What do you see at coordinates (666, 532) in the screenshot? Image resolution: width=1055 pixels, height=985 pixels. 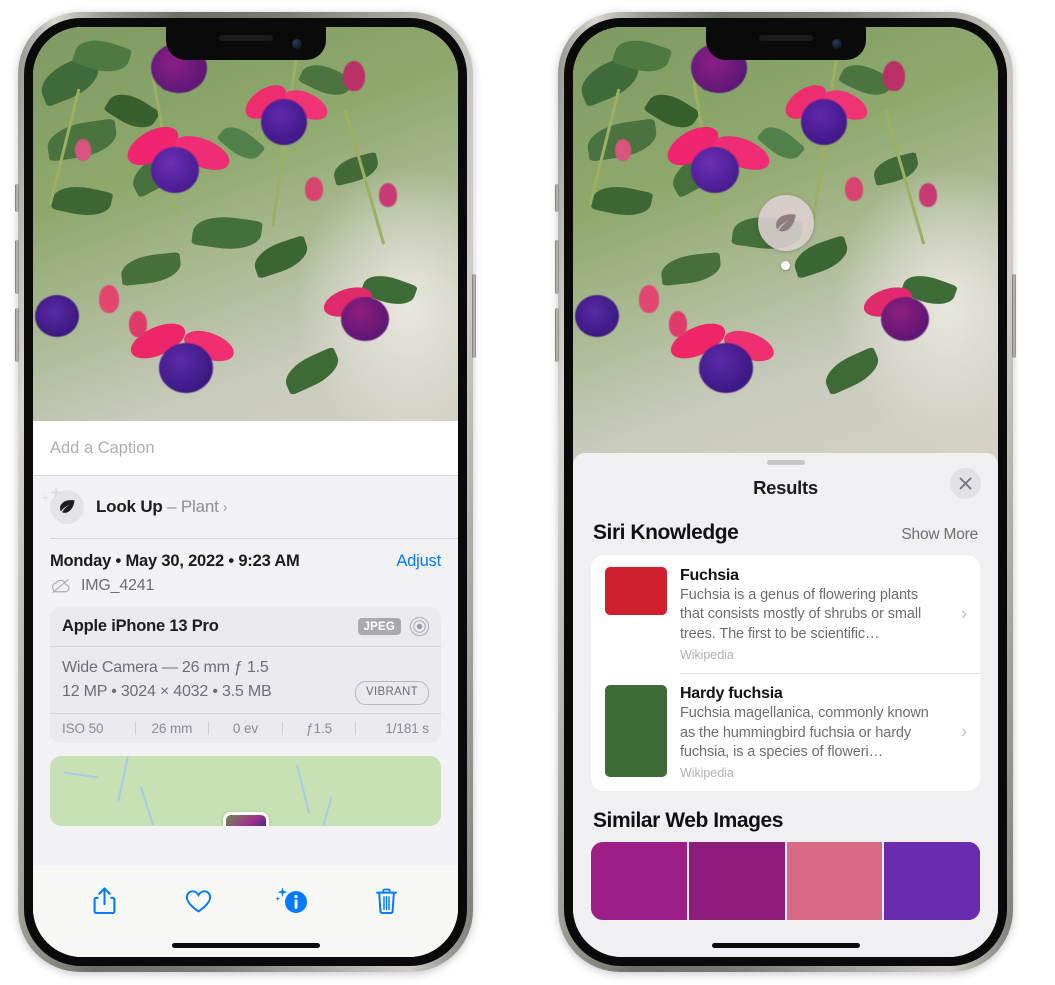 I see `siri-knowledge-title: Siri Knowledge` at bounding box center [666, 532].